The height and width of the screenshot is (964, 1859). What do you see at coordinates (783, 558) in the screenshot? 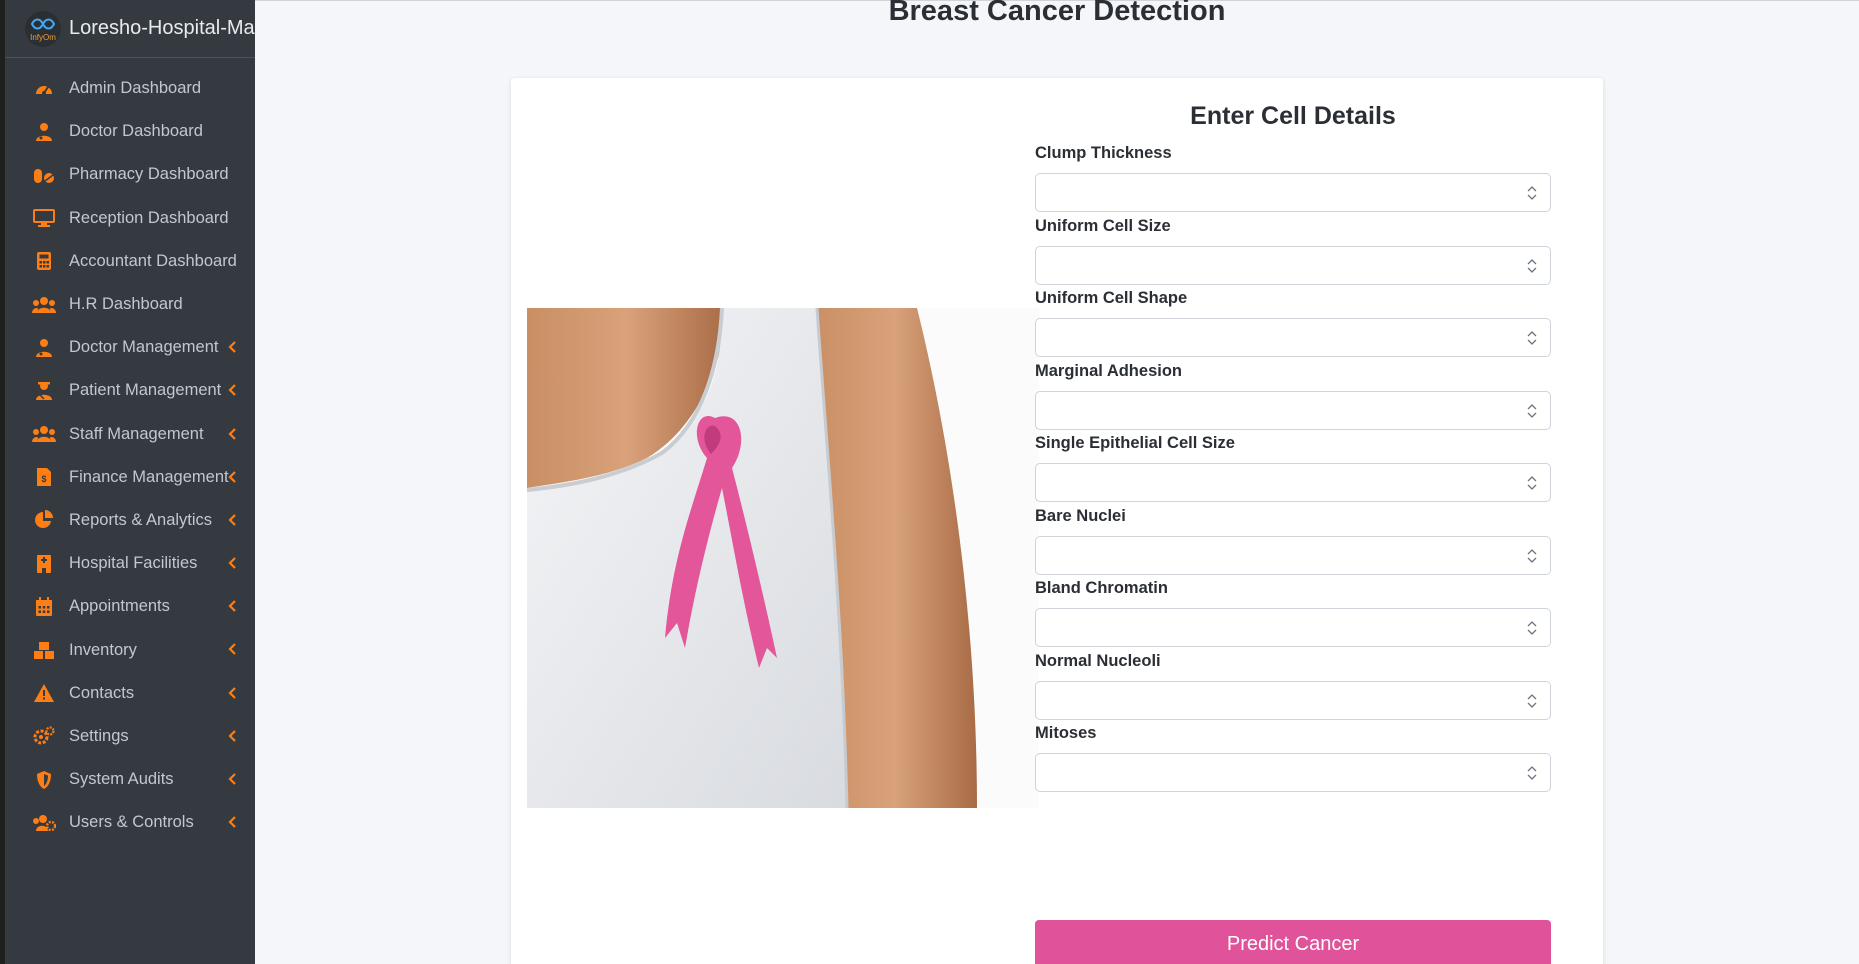
I see `pink-ribbon-photo` at bounding box center [783, 558].